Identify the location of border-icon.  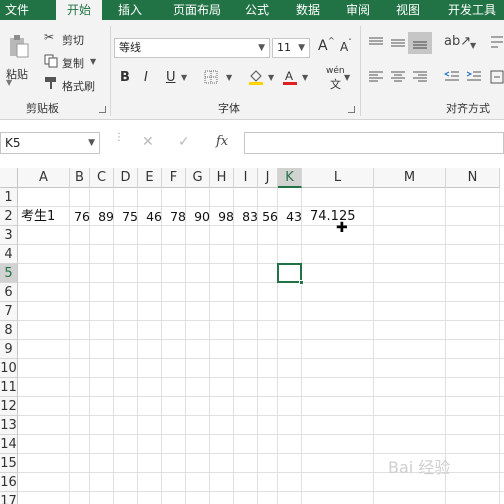
(211, 78).